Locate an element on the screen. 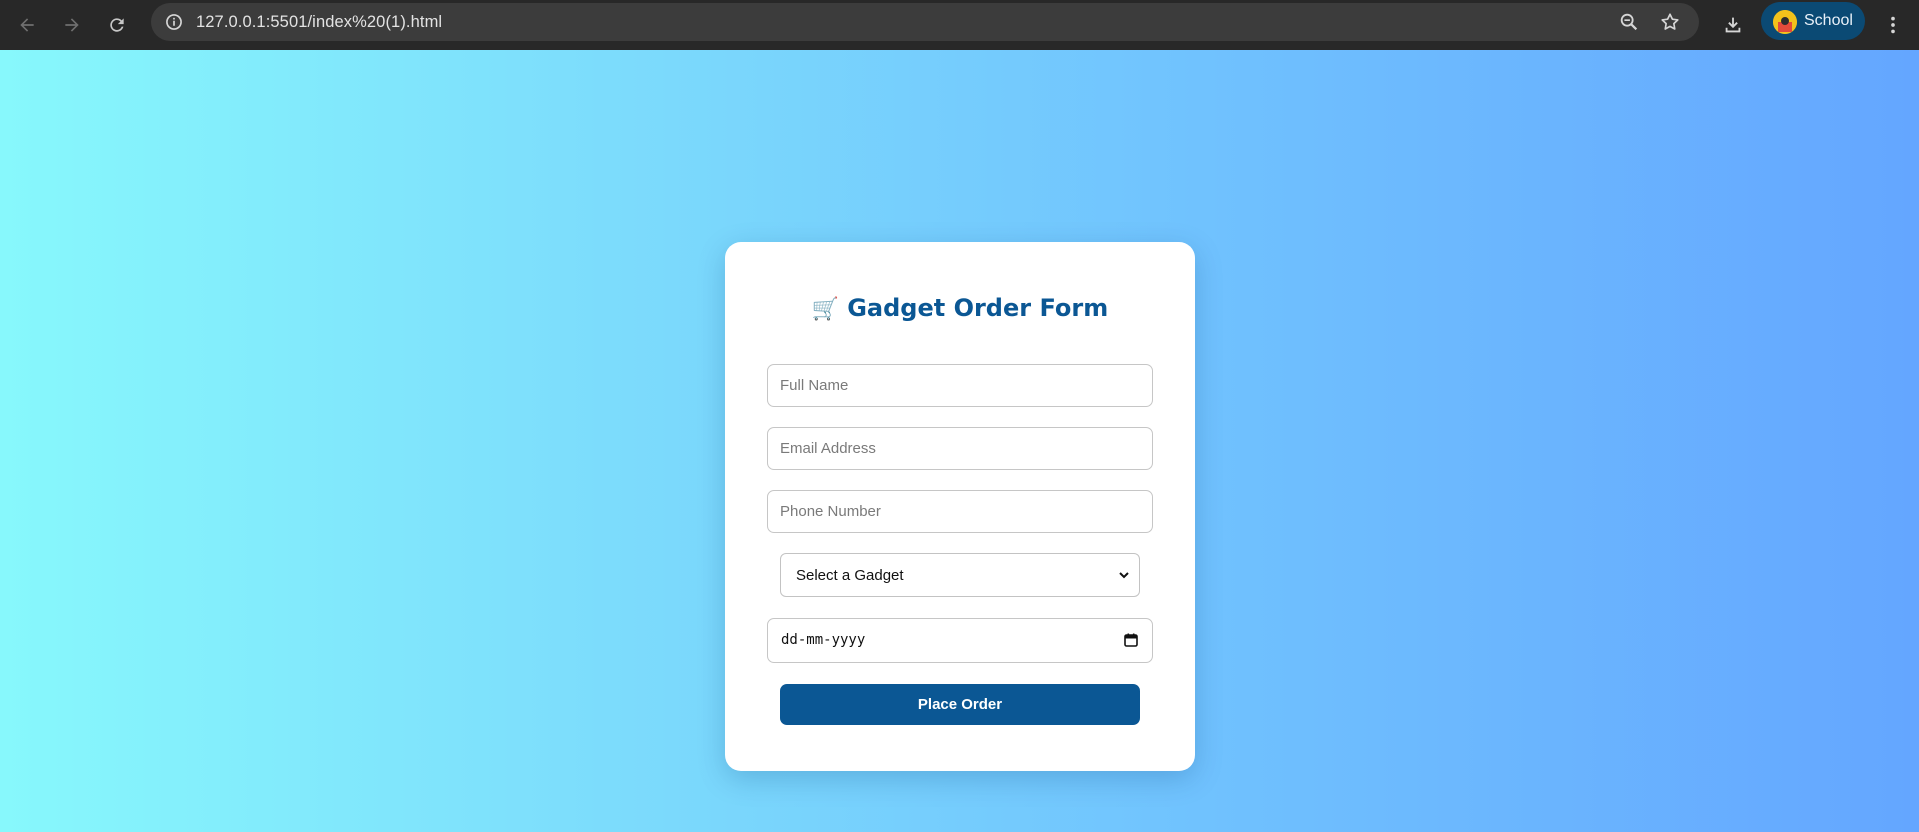 This screenshot has height=832, width=1919. phone-placeholder: Phone Number is located at coordinates (830, 511).